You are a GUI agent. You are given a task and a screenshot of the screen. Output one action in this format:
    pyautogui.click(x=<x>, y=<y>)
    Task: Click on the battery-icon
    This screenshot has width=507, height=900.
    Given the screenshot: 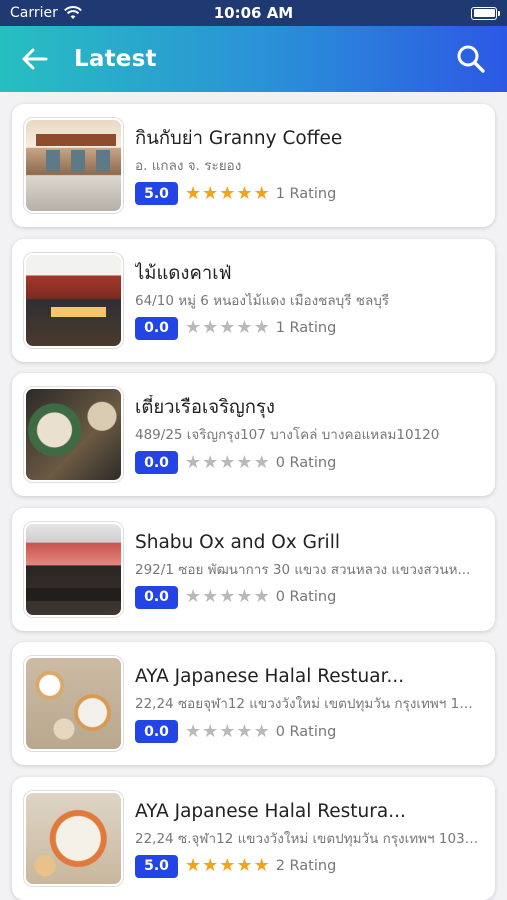 What is the action you would take?
    pyautogui.click(x=485, y=13)
    